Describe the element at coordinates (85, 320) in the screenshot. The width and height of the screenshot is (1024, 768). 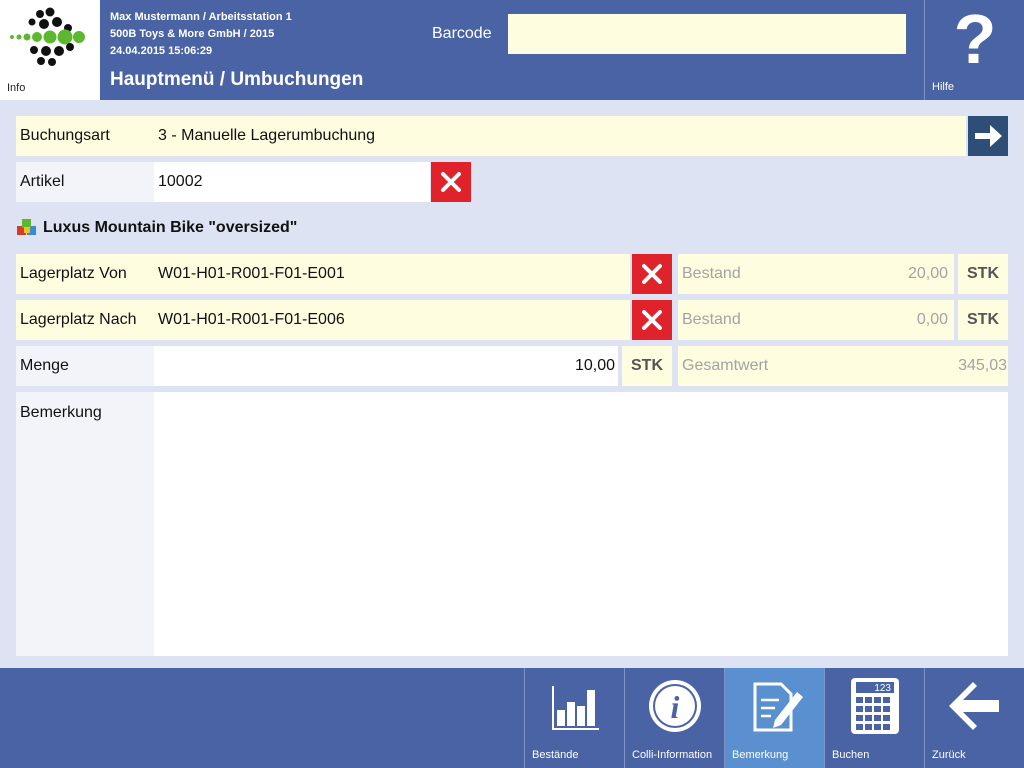
I see `lagerplatz-nach-label: Lagerplatz Nach` at that location.